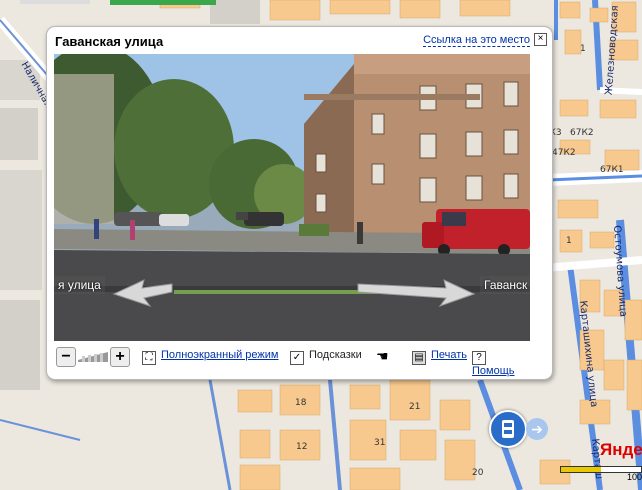 The image size is (642, 490). Describe the element at coordinates (493, 371) in the screenshot. I see `help-label: Помощь` at that location.